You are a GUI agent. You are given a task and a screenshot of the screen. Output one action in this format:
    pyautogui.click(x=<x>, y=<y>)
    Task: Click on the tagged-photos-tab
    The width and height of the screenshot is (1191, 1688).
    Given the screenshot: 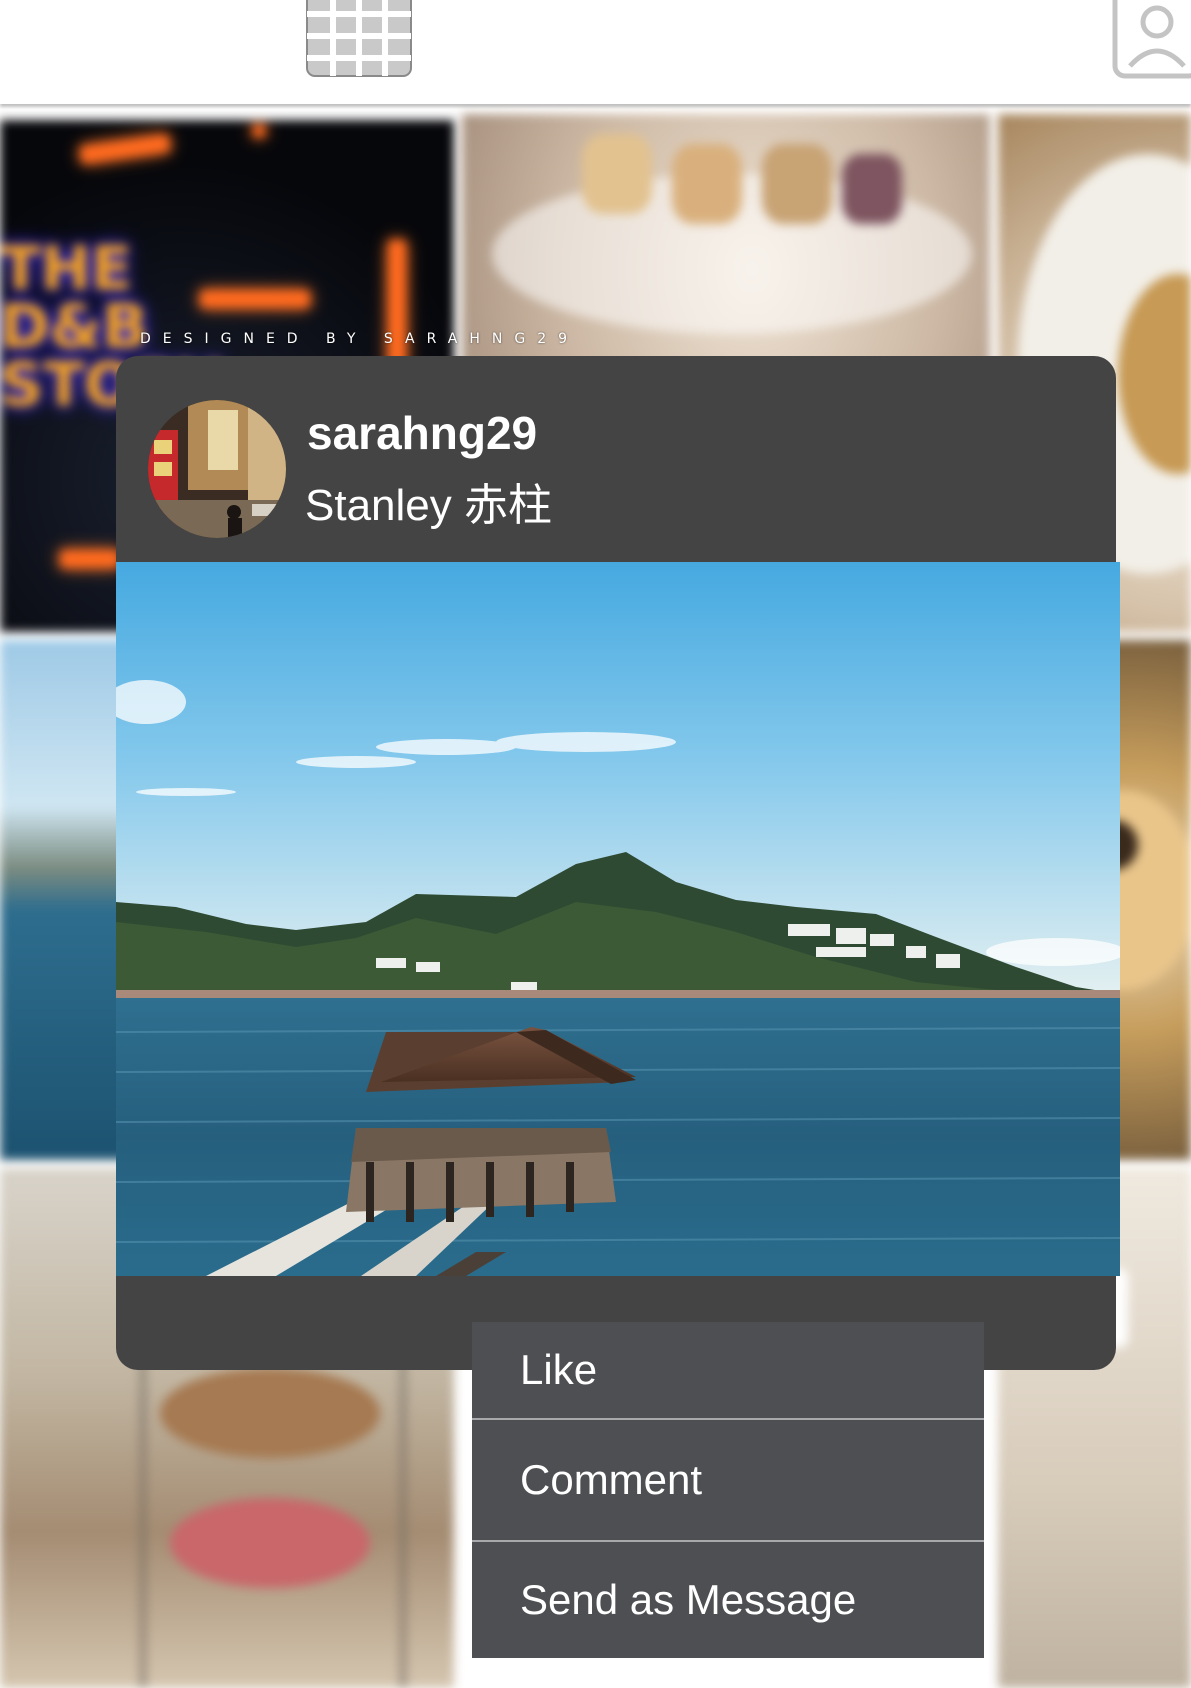 What is the action you would take?
    pyautogui.click(x=1151, y=40)
    